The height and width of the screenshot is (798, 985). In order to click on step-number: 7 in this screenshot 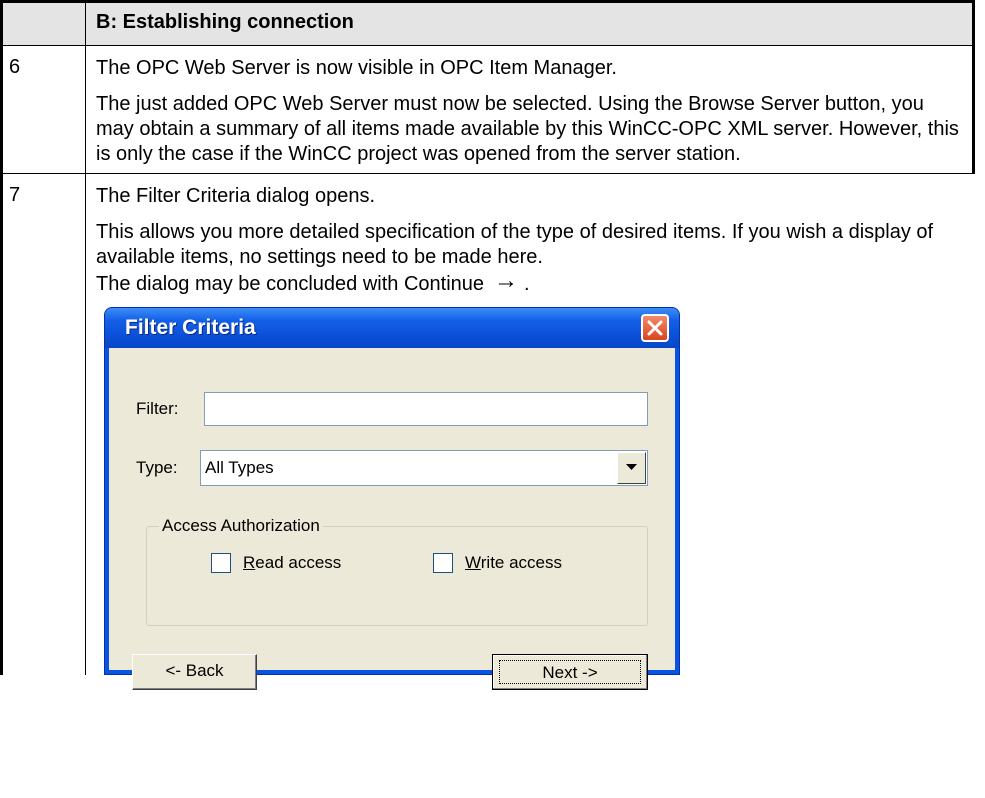, I will do `click(15, 195)`.